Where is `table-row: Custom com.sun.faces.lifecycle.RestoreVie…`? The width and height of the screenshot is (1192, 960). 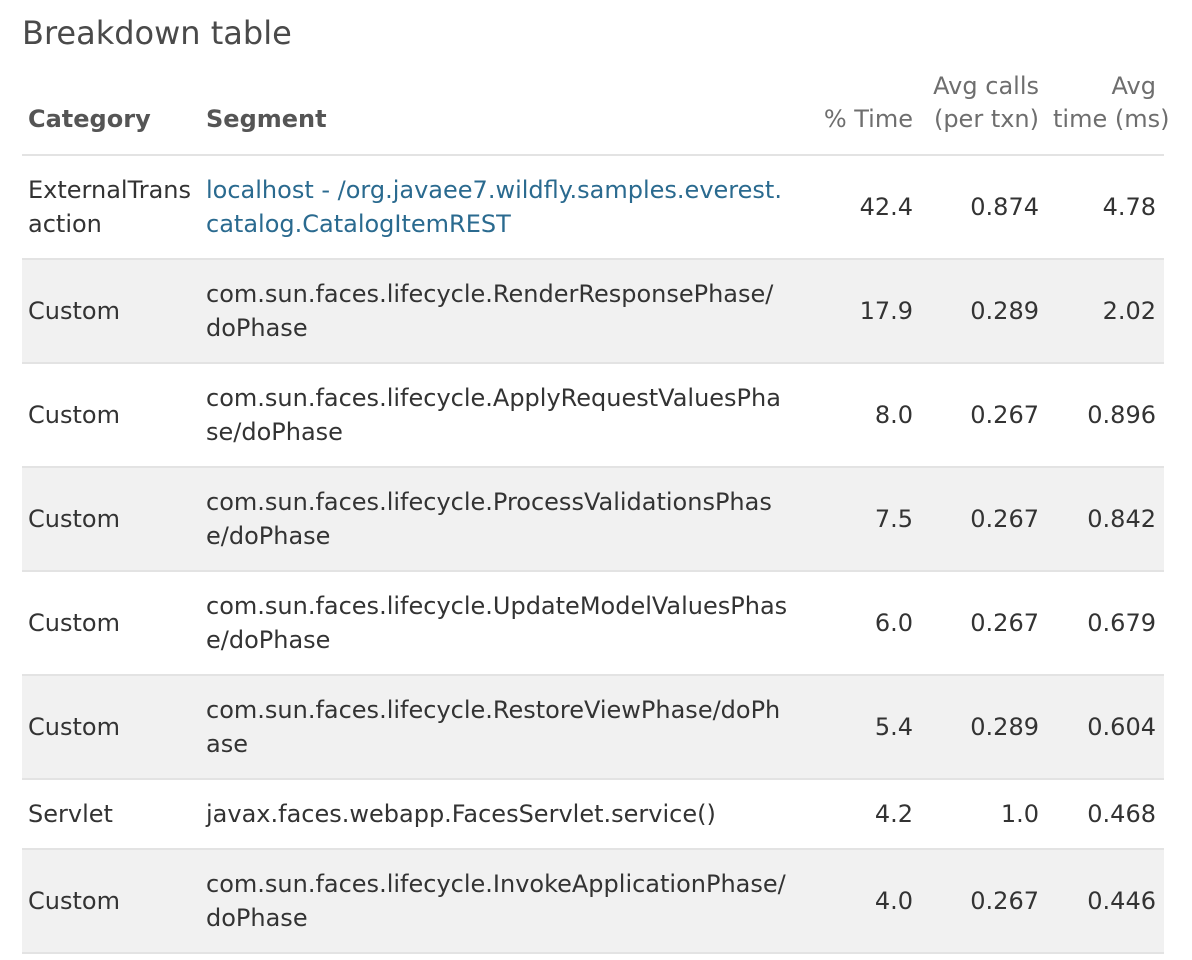
table-row: Custom com.sun.faces.lifecycle.RestoreVie… is located at coordinates (593, 727).